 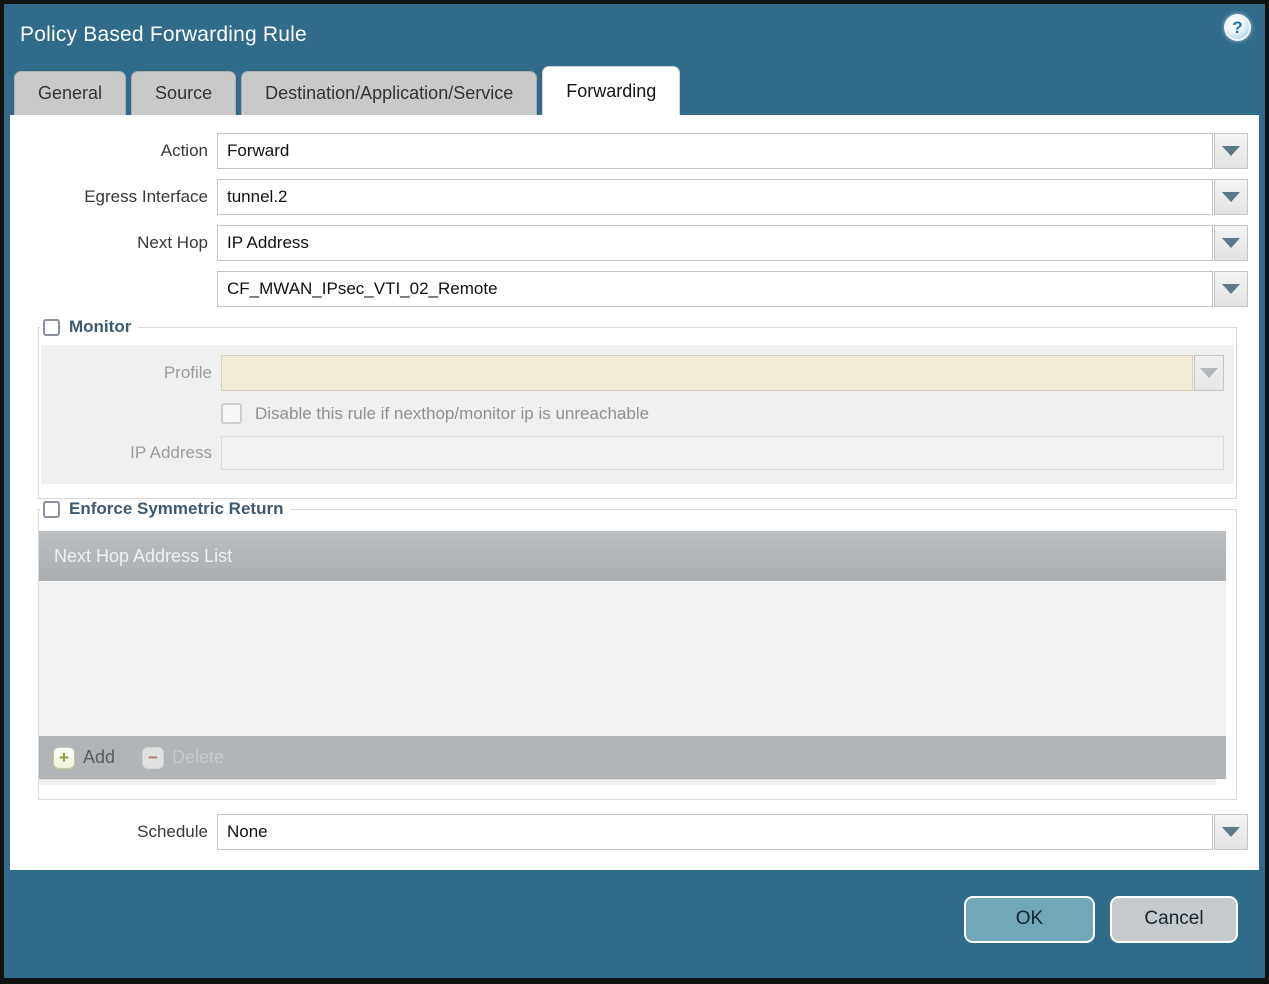 I want to click on egress-interface-dropdown-button, so click(x=1231, y=197).